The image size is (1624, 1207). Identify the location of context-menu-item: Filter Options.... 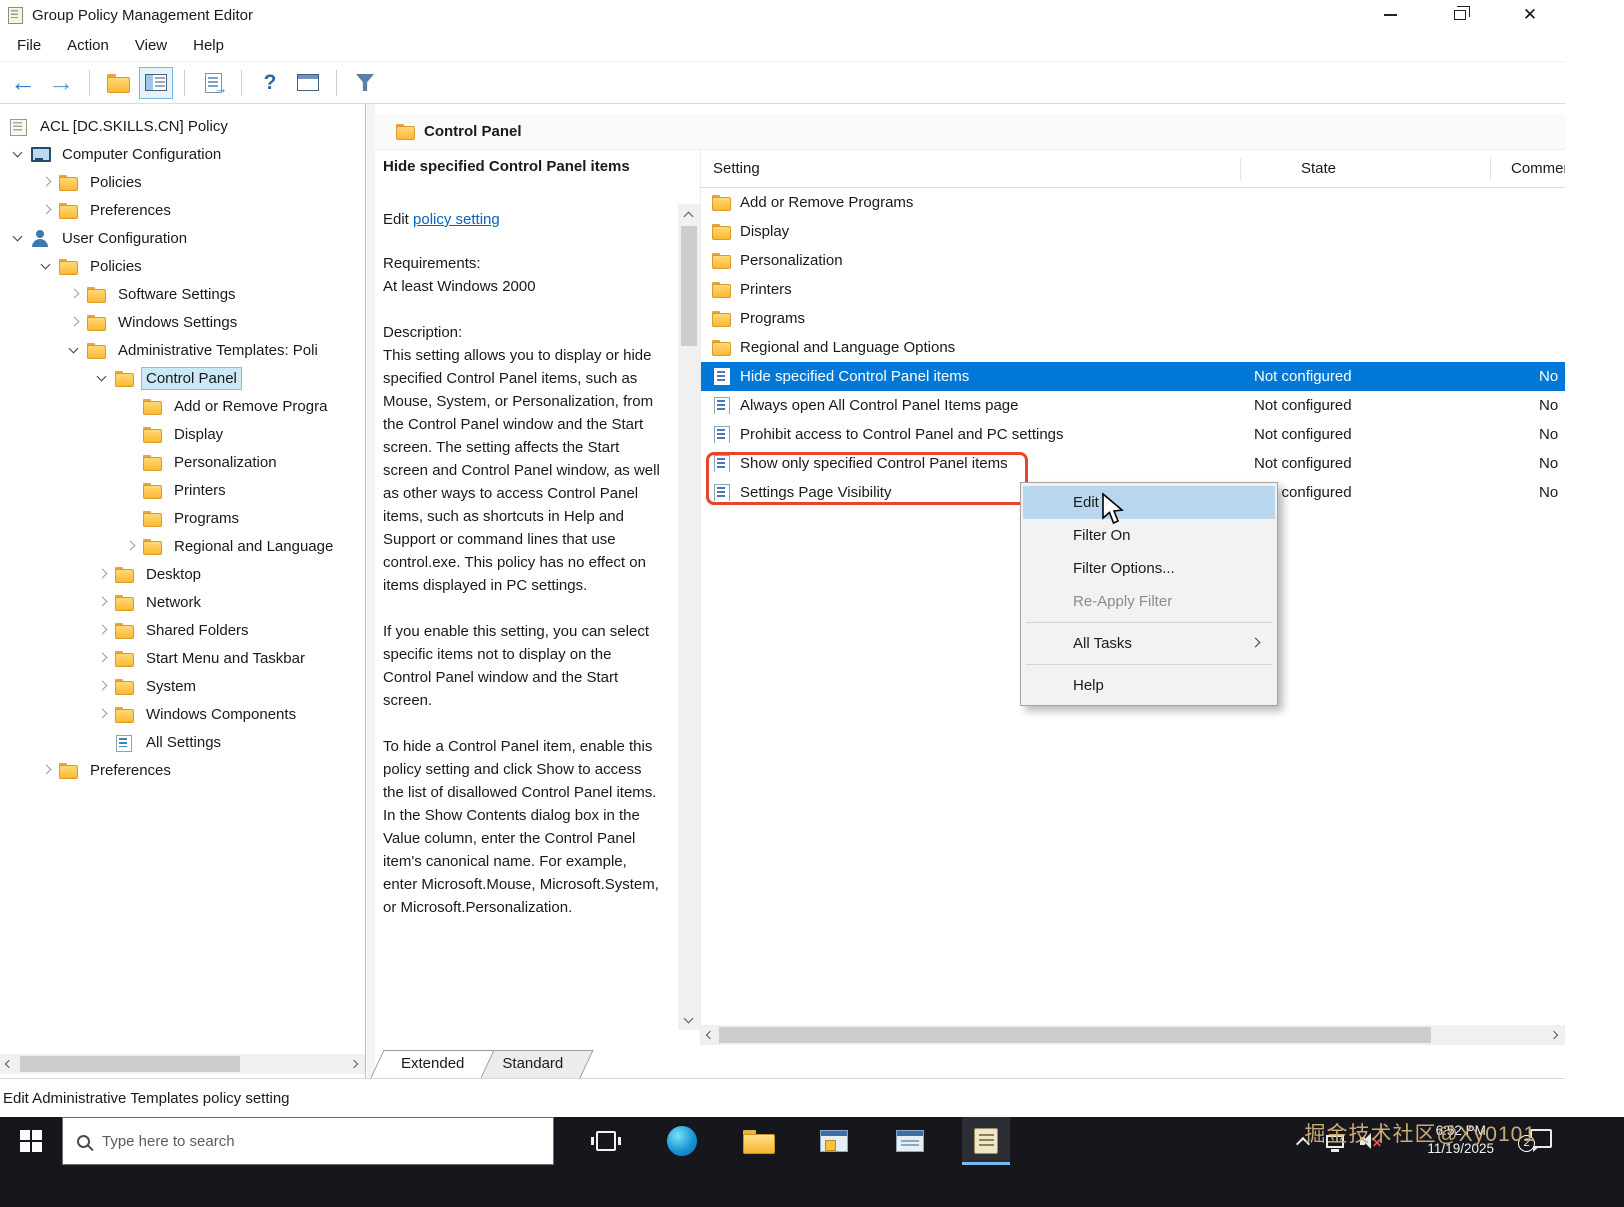
(1149, 568).